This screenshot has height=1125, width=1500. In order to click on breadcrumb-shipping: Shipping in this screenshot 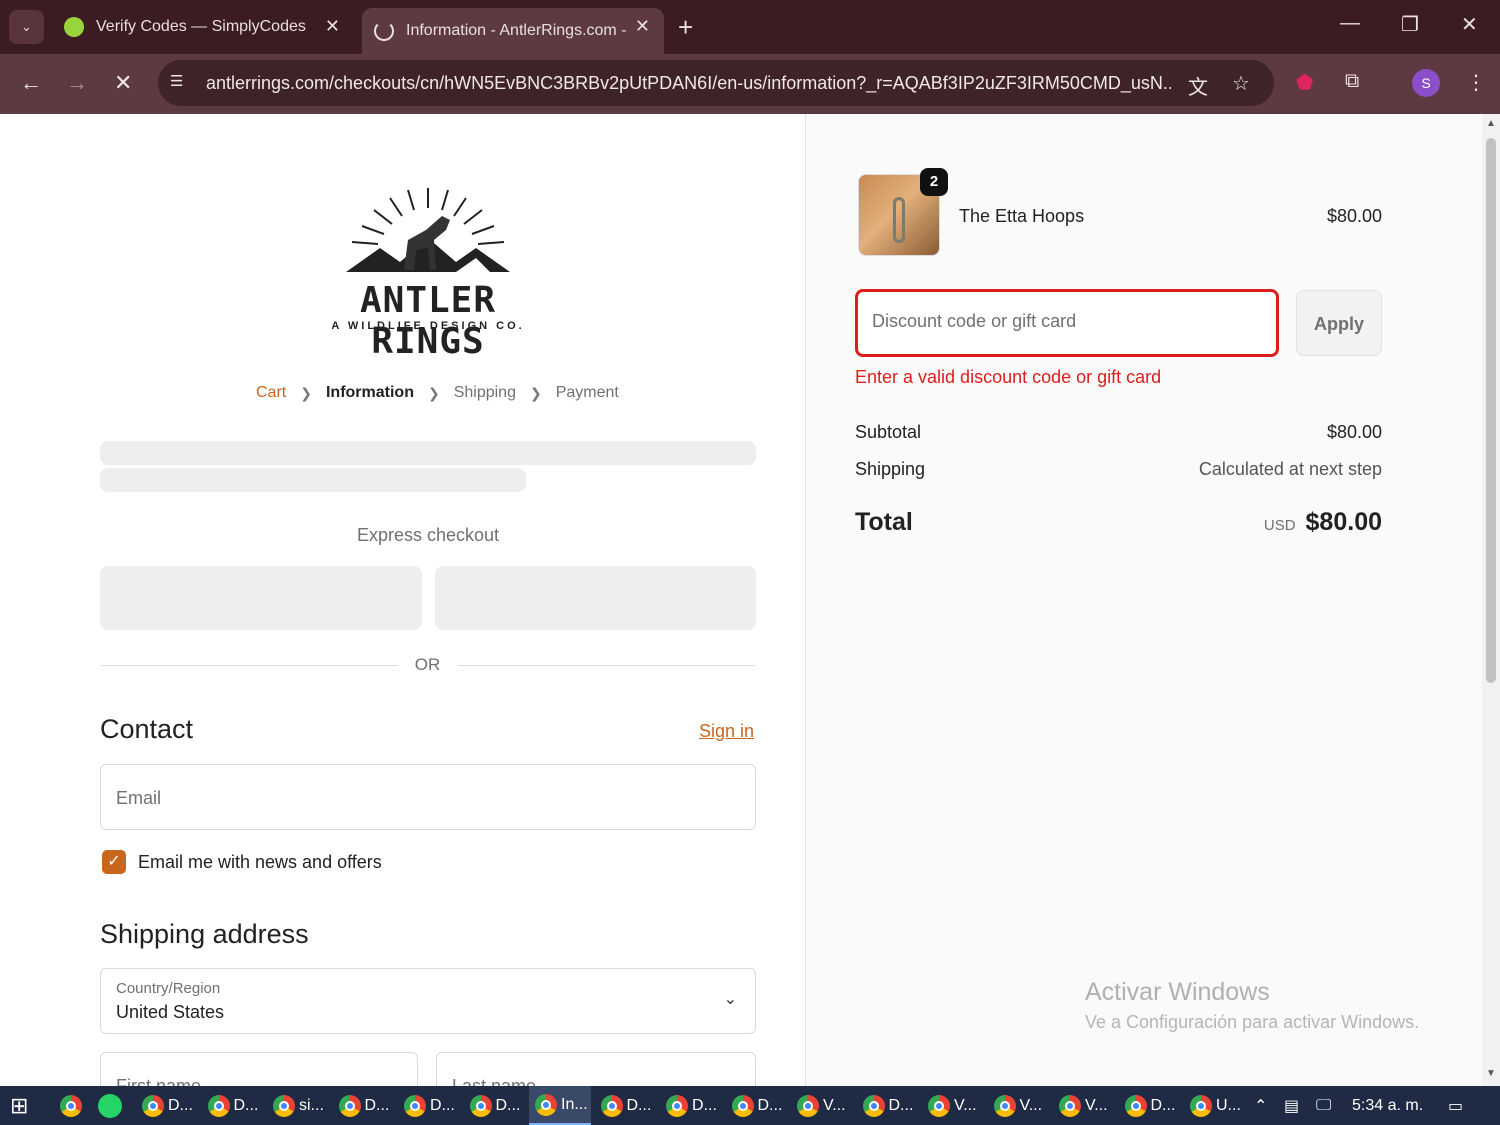, I will do `click(484, 392)`.